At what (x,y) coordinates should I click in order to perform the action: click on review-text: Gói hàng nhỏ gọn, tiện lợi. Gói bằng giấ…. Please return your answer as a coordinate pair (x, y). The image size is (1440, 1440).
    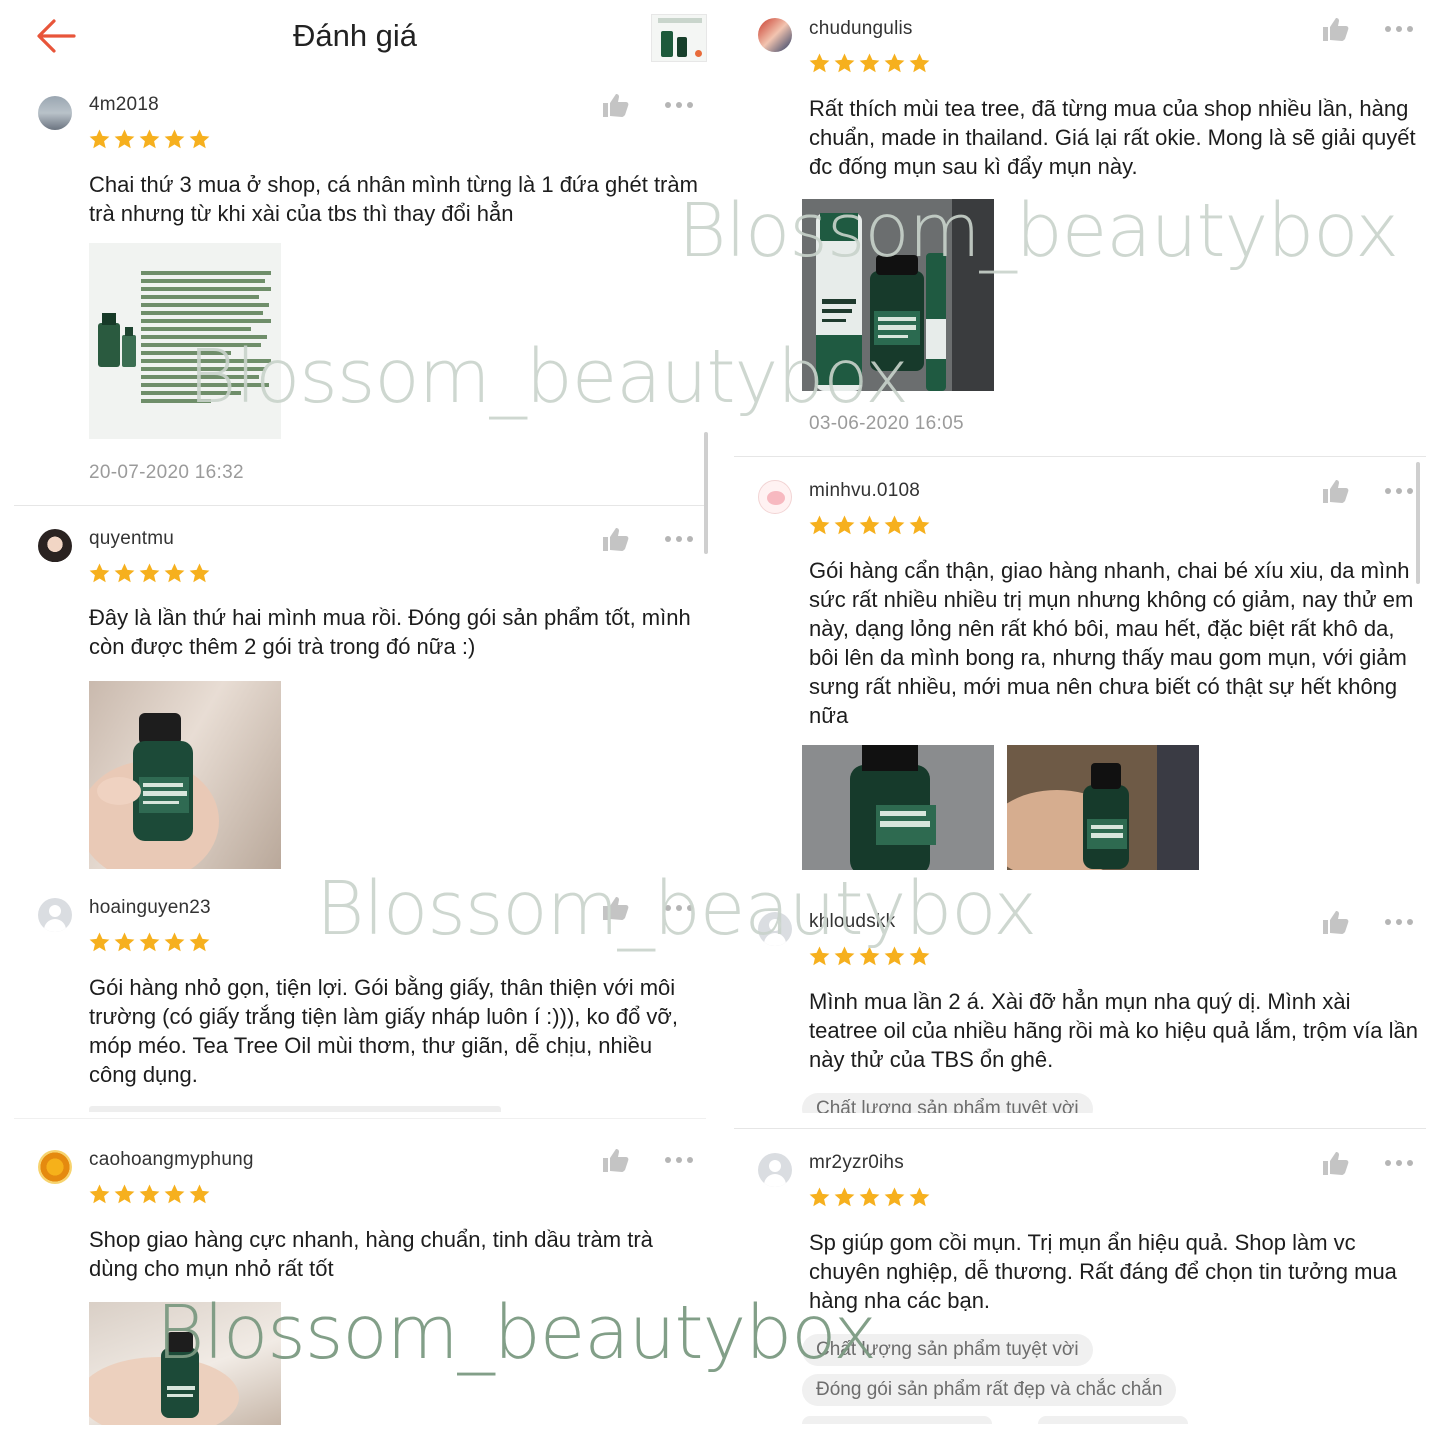
    Looking at the image, I should click on (383, 1031).